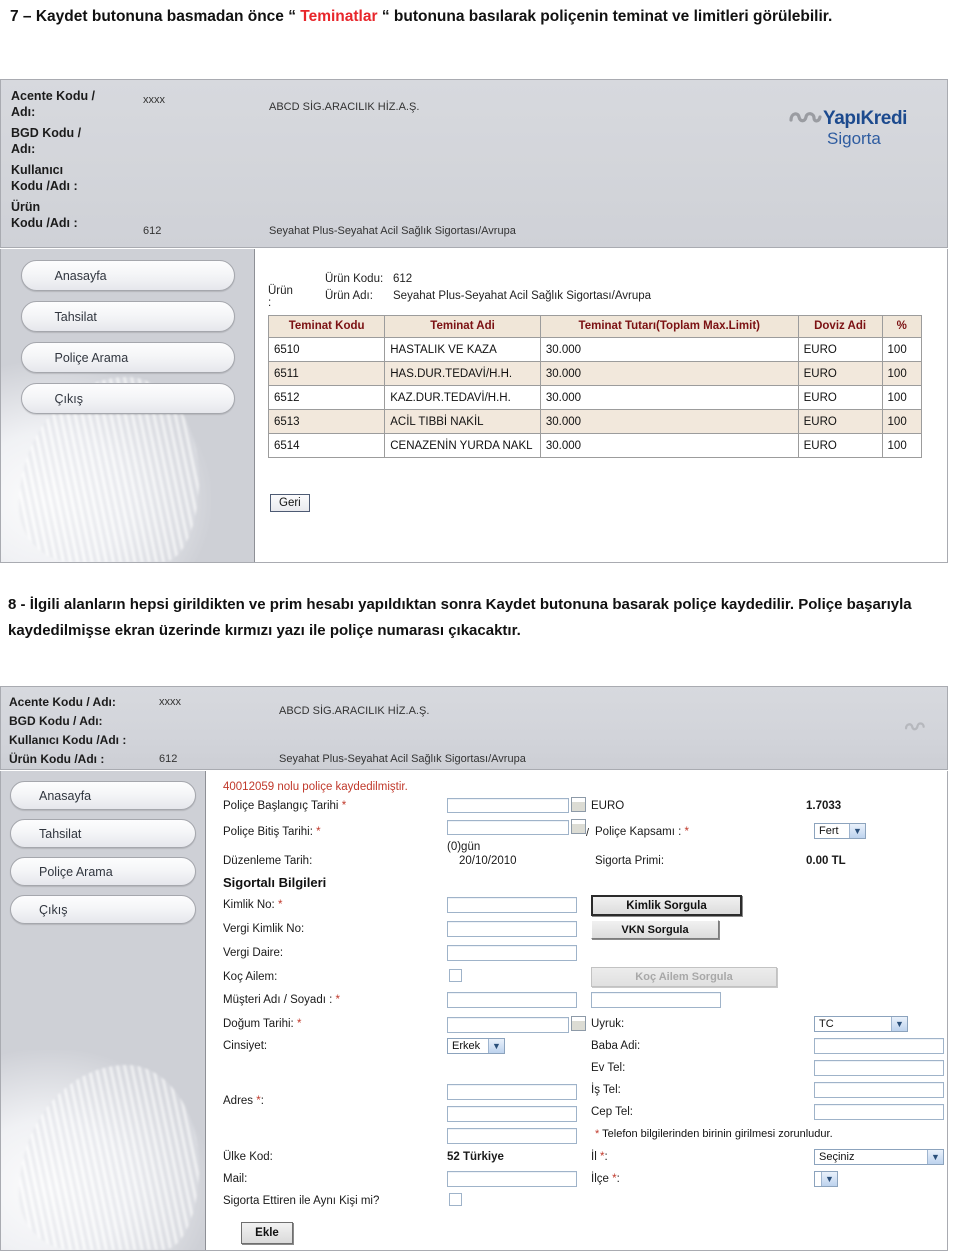 Image resolution: width=960 pixels, height=1251 pixels. Describe the element at coordinates (512, 953) in the screenshot. I see `tax-office-input` at that location.